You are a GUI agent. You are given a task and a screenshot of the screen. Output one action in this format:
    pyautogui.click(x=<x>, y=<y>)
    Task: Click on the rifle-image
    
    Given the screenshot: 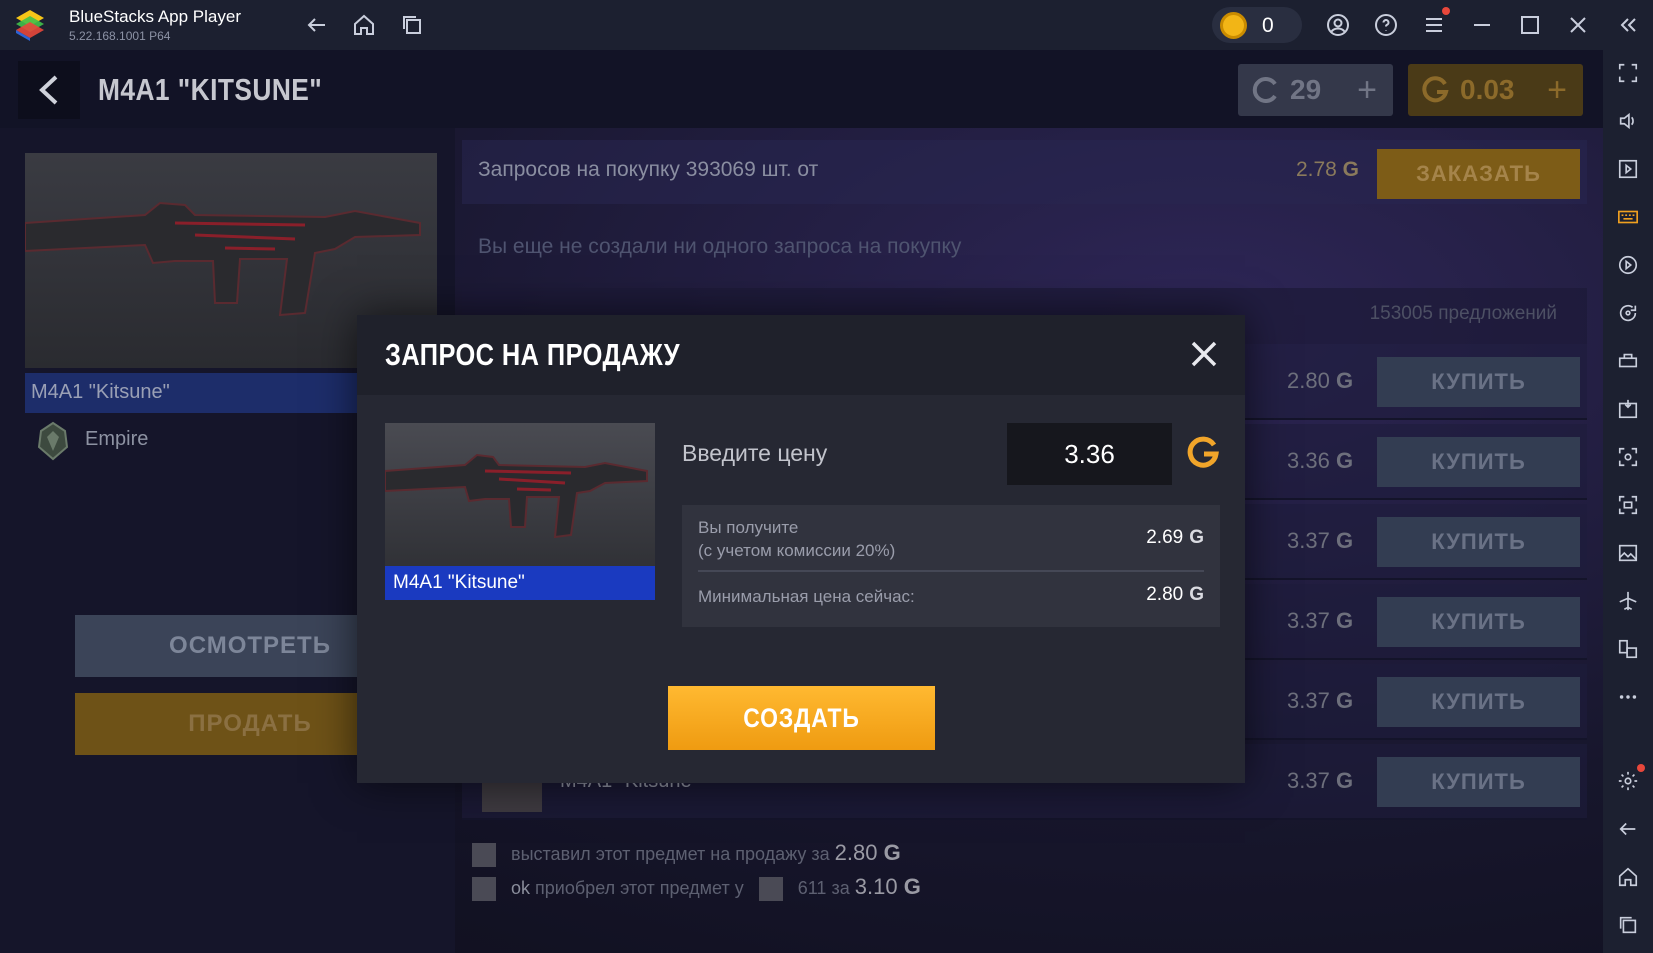 What is the action you would take?
    pyautogui.click(x=516, y=496)
    